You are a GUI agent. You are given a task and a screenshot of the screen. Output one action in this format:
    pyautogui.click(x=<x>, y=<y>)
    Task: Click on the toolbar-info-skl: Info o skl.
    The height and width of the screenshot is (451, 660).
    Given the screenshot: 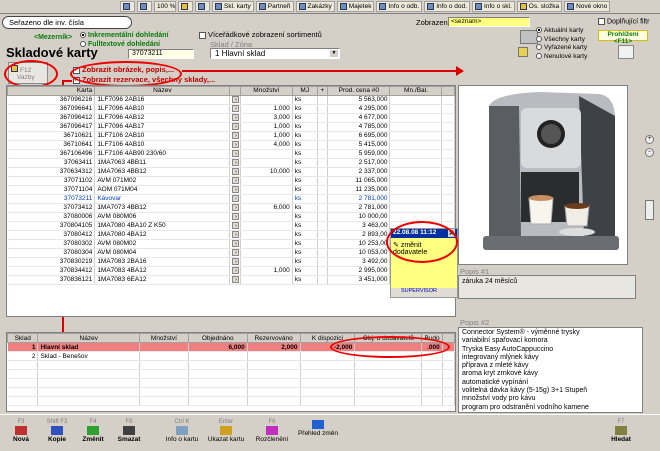 What is the action you would take?
    pyautogui.click(x=493, y=6)
    